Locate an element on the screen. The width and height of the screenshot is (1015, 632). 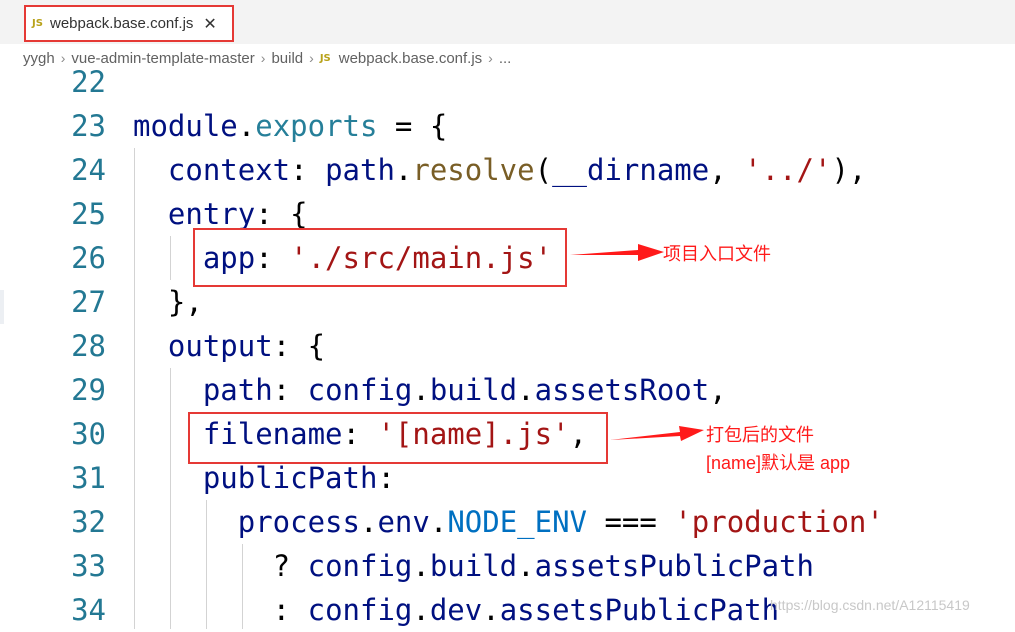
code-text: process.env.NODE_ENV === 'production' is located at coordinates (508, 522).